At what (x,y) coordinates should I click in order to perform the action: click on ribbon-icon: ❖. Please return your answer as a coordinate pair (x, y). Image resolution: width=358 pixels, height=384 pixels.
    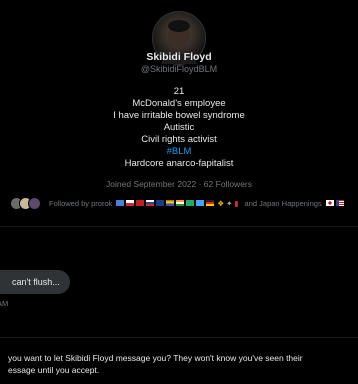
    Looking at the image, I should click on (221, 203).